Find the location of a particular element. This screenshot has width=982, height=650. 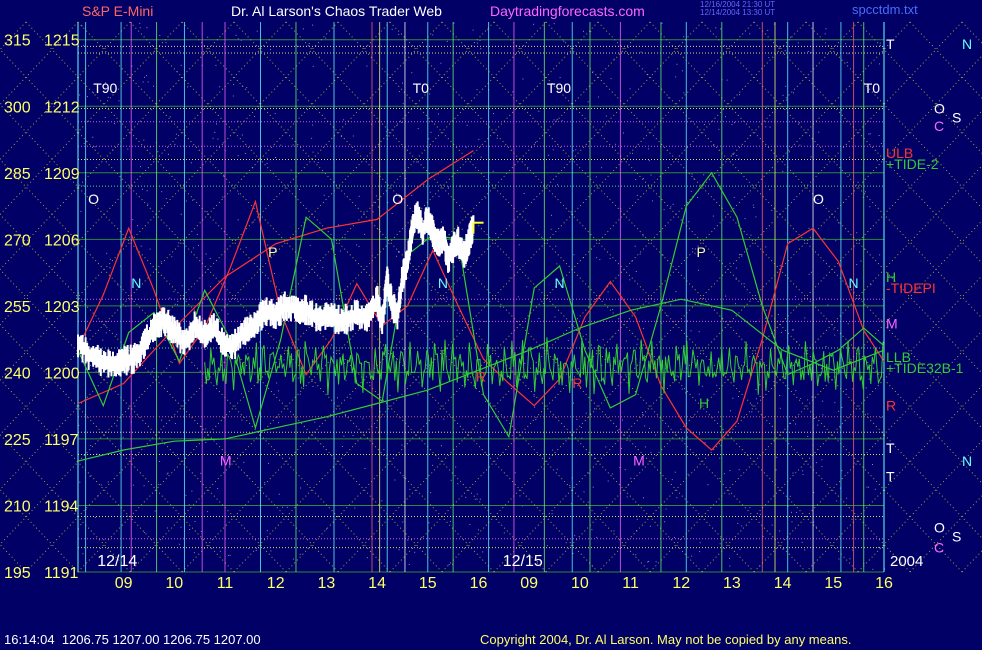

file-label: spcctdm.txt is located at coordinates (885, 9).